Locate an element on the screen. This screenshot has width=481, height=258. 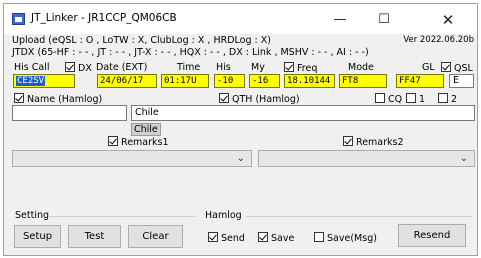
dx-check is located at coordinates (70, 67).